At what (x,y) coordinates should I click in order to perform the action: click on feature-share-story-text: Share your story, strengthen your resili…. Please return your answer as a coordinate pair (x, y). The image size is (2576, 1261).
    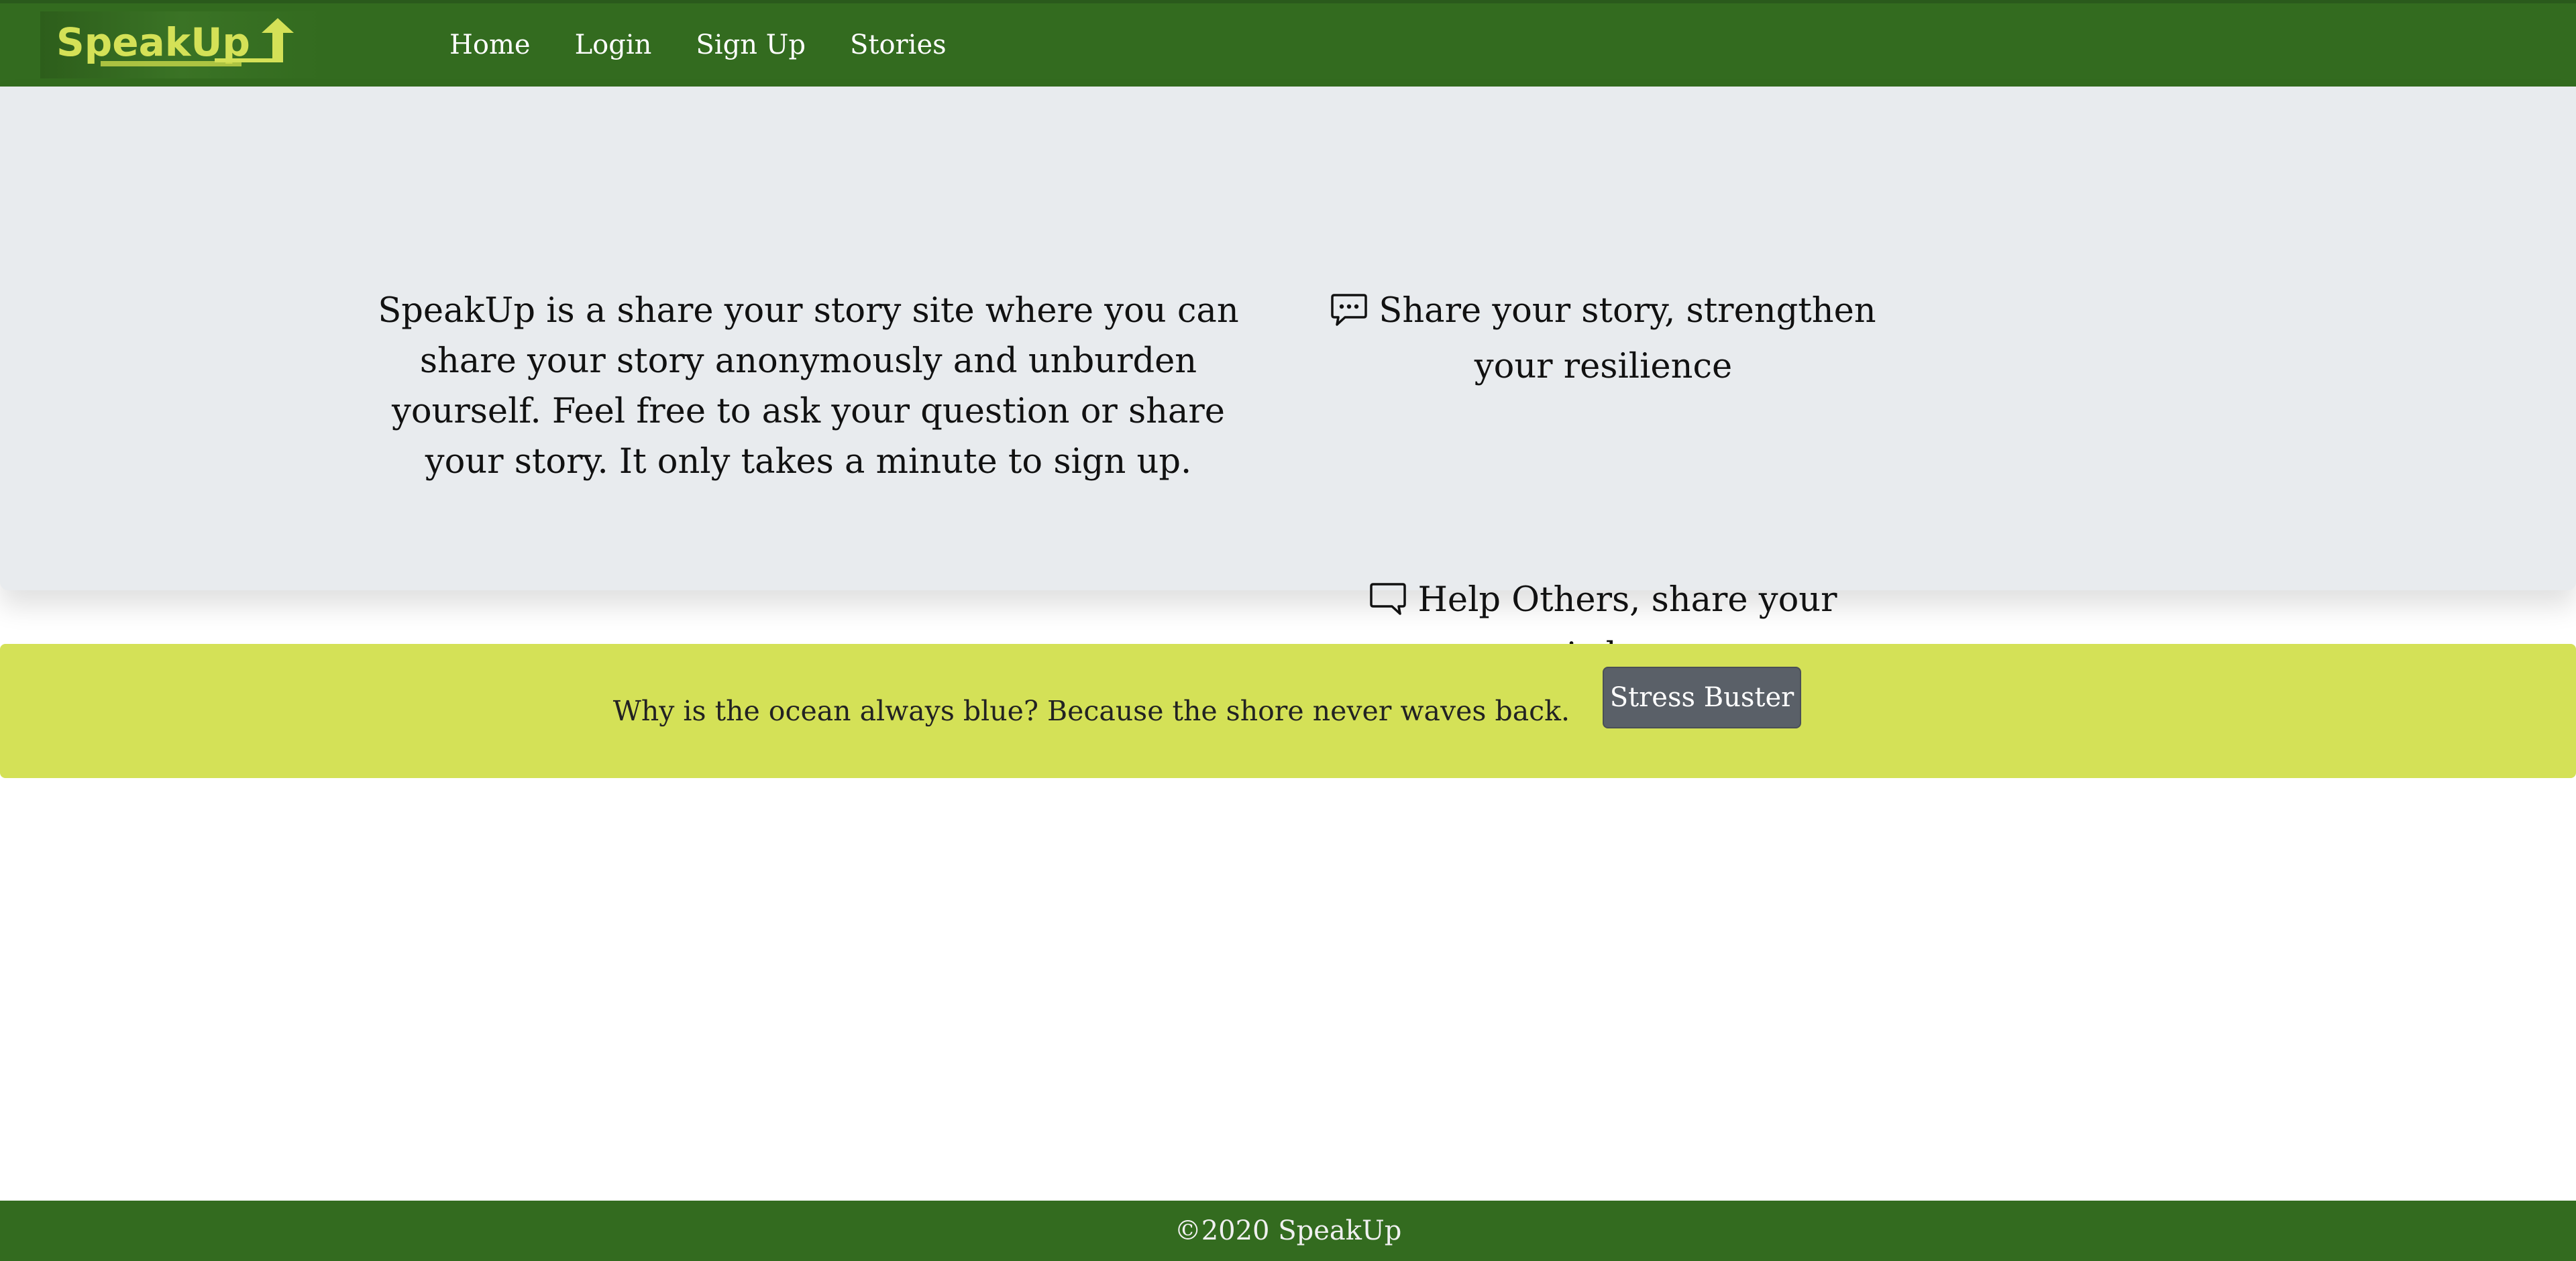
    Looking at the image, I should click on (1627, 338).